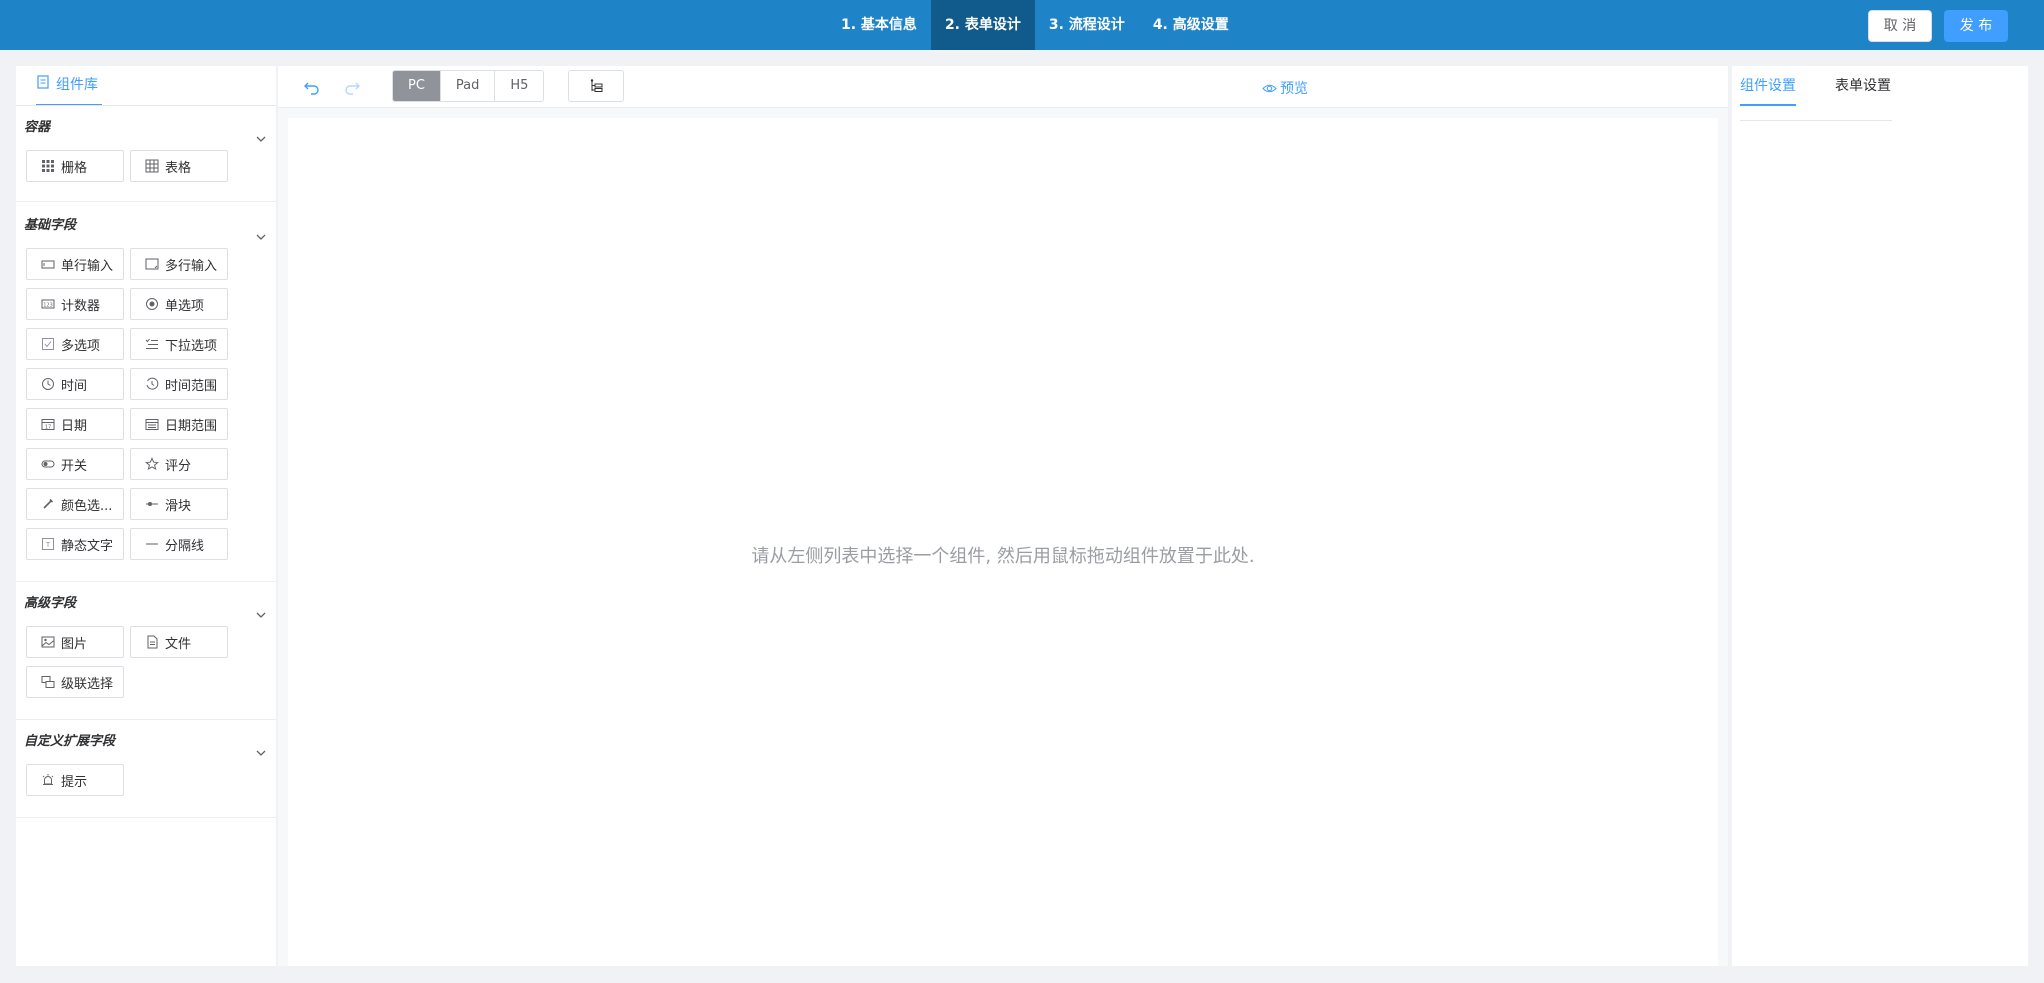 This screenshot has width=2044, height=983. I want to click on device-h5-button: H5, so click(519, 86).